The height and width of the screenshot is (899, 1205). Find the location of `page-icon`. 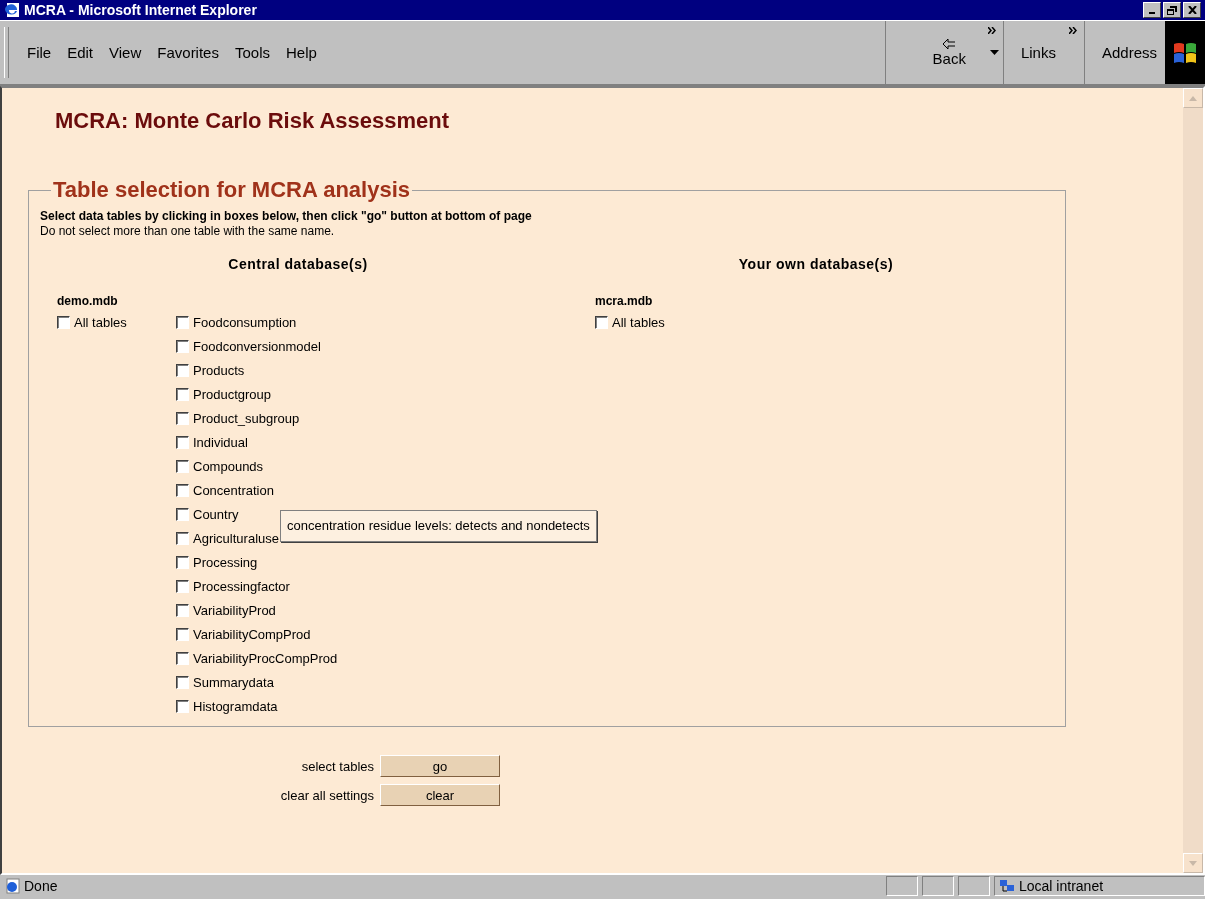

page-icon is located at coordinates (12, 886).